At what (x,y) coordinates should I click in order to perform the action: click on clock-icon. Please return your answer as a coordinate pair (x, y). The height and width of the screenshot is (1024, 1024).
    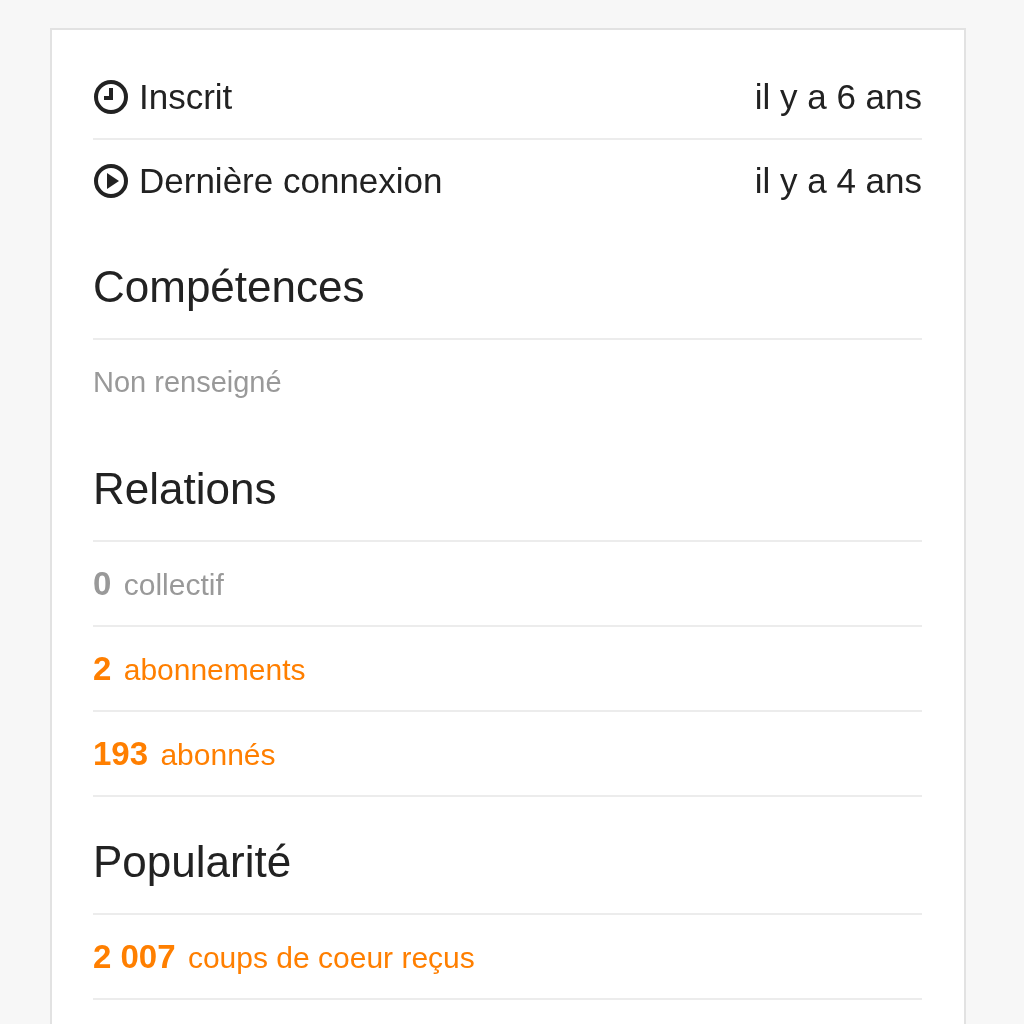
    Looking at the image, I should click on (111, 97).